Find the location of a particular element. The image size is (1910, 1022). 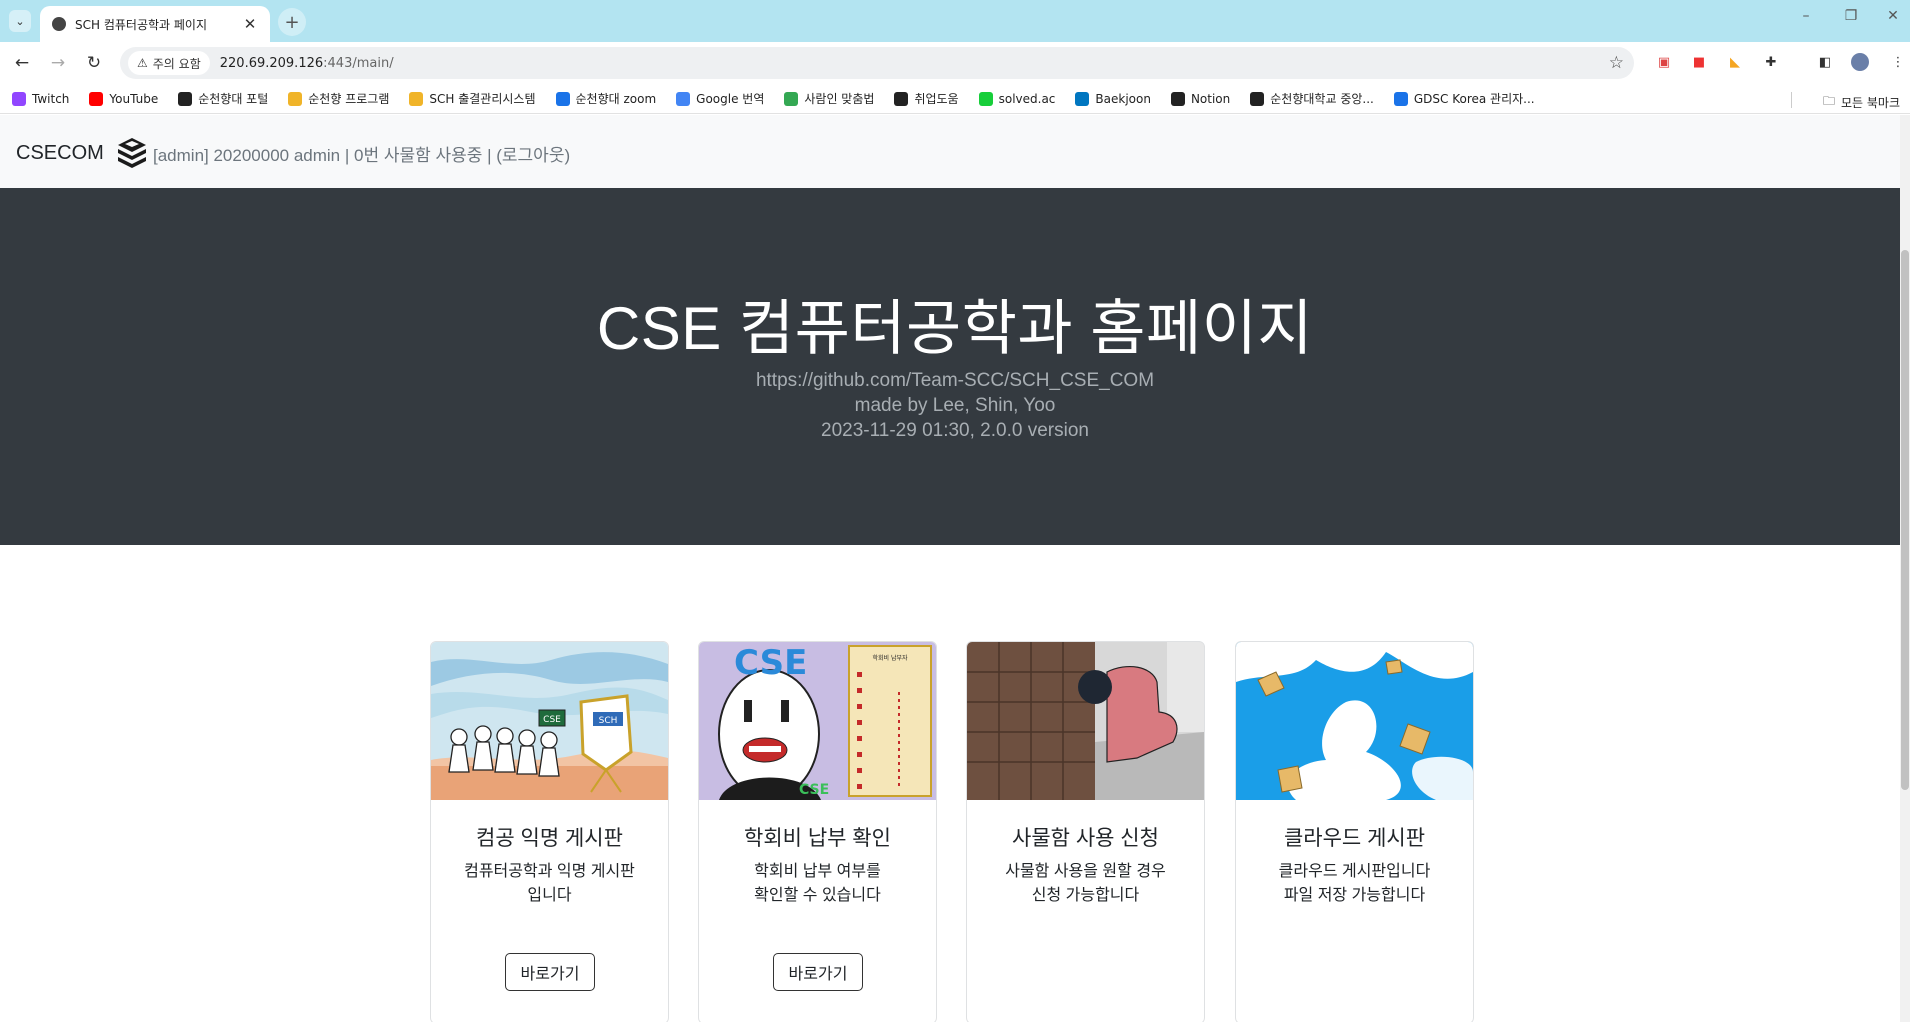

card-title: 학회비 납부 확인 is located at coordinates (817, 838).